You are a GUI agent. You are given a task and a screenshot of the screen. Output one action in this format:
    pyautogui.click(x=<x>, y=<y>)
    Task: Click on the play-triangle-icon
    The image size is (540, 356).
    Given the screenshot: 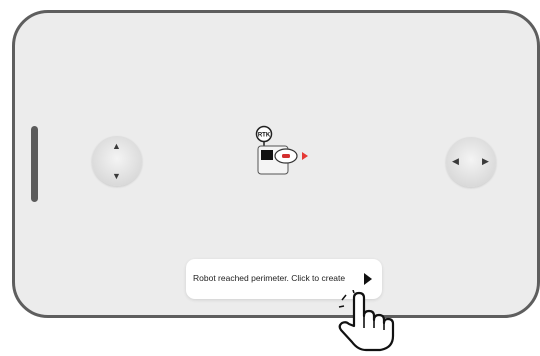 What is the action you would take?
    pyautogui.click(x=368, y=279)
    